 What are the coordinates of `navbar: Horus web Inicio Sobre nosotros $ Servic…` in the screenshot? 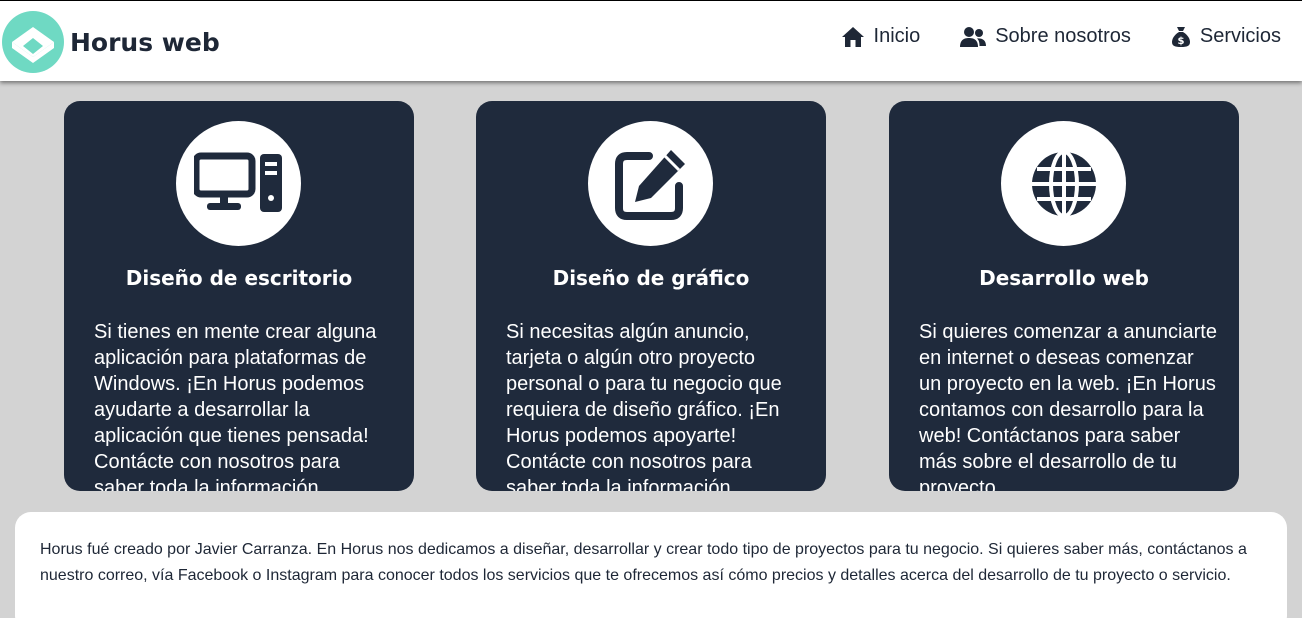 It's located at (651, 40).